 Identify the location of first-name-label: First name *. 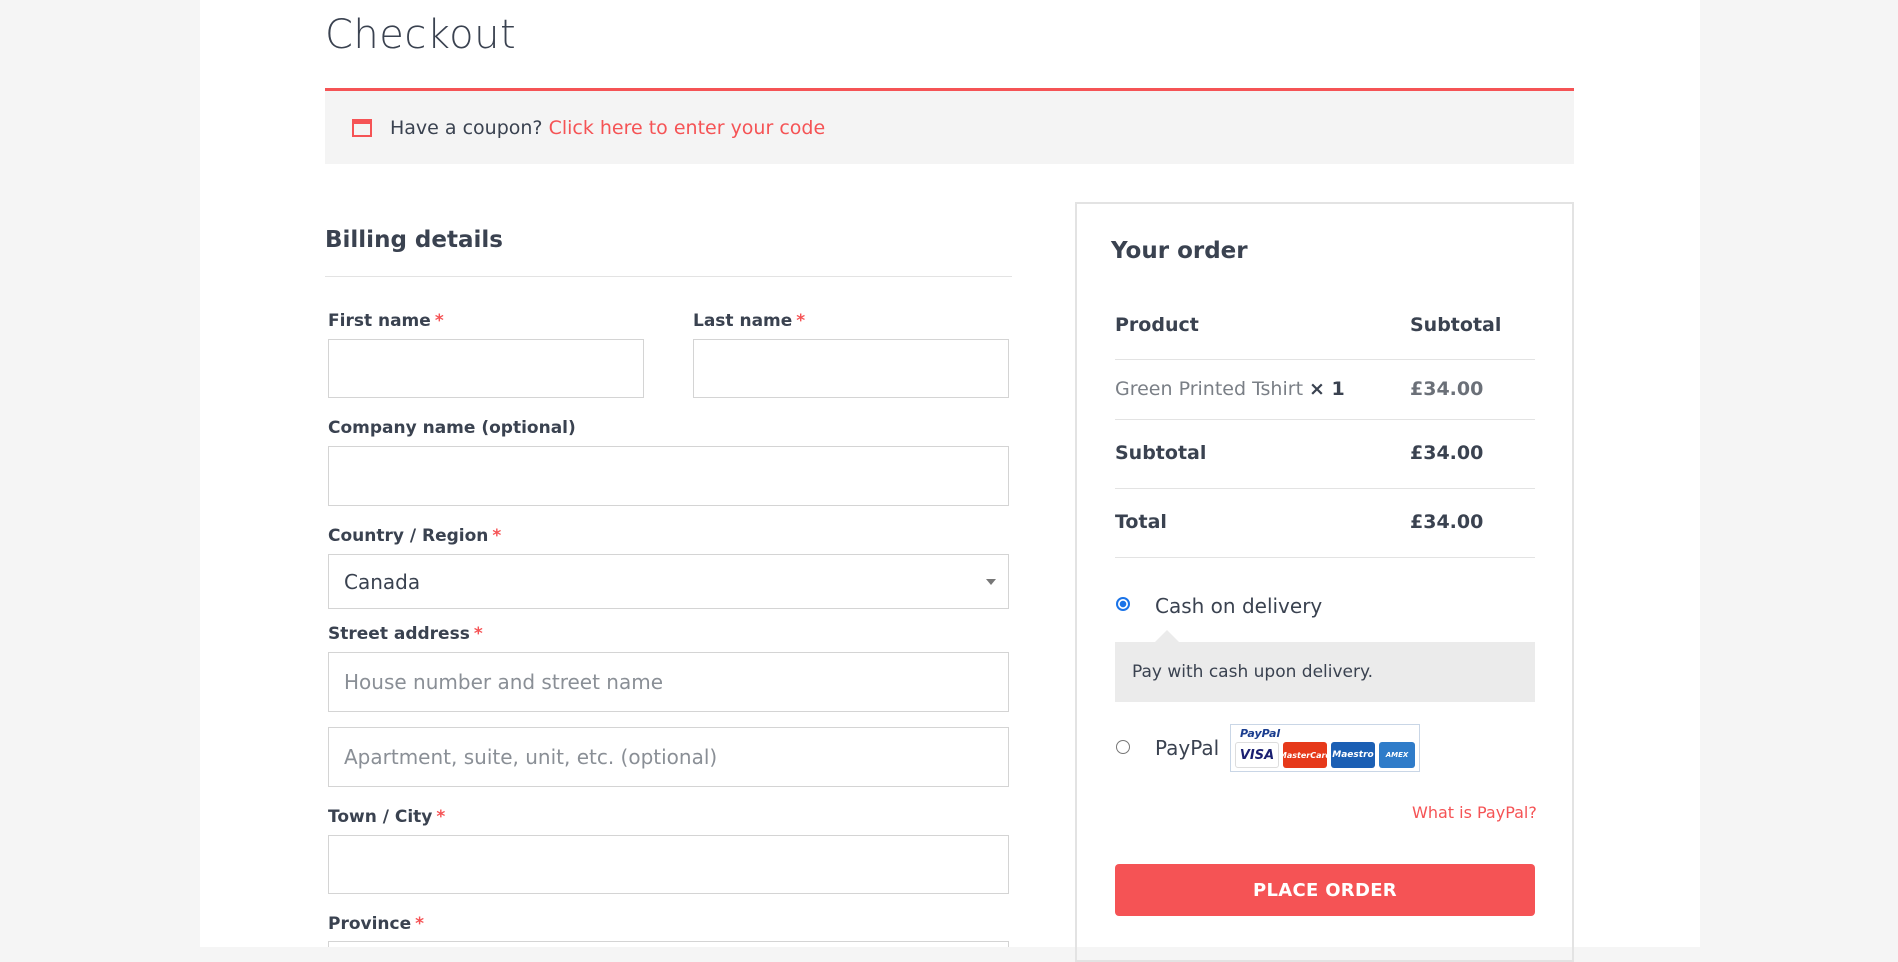
(386, 321).